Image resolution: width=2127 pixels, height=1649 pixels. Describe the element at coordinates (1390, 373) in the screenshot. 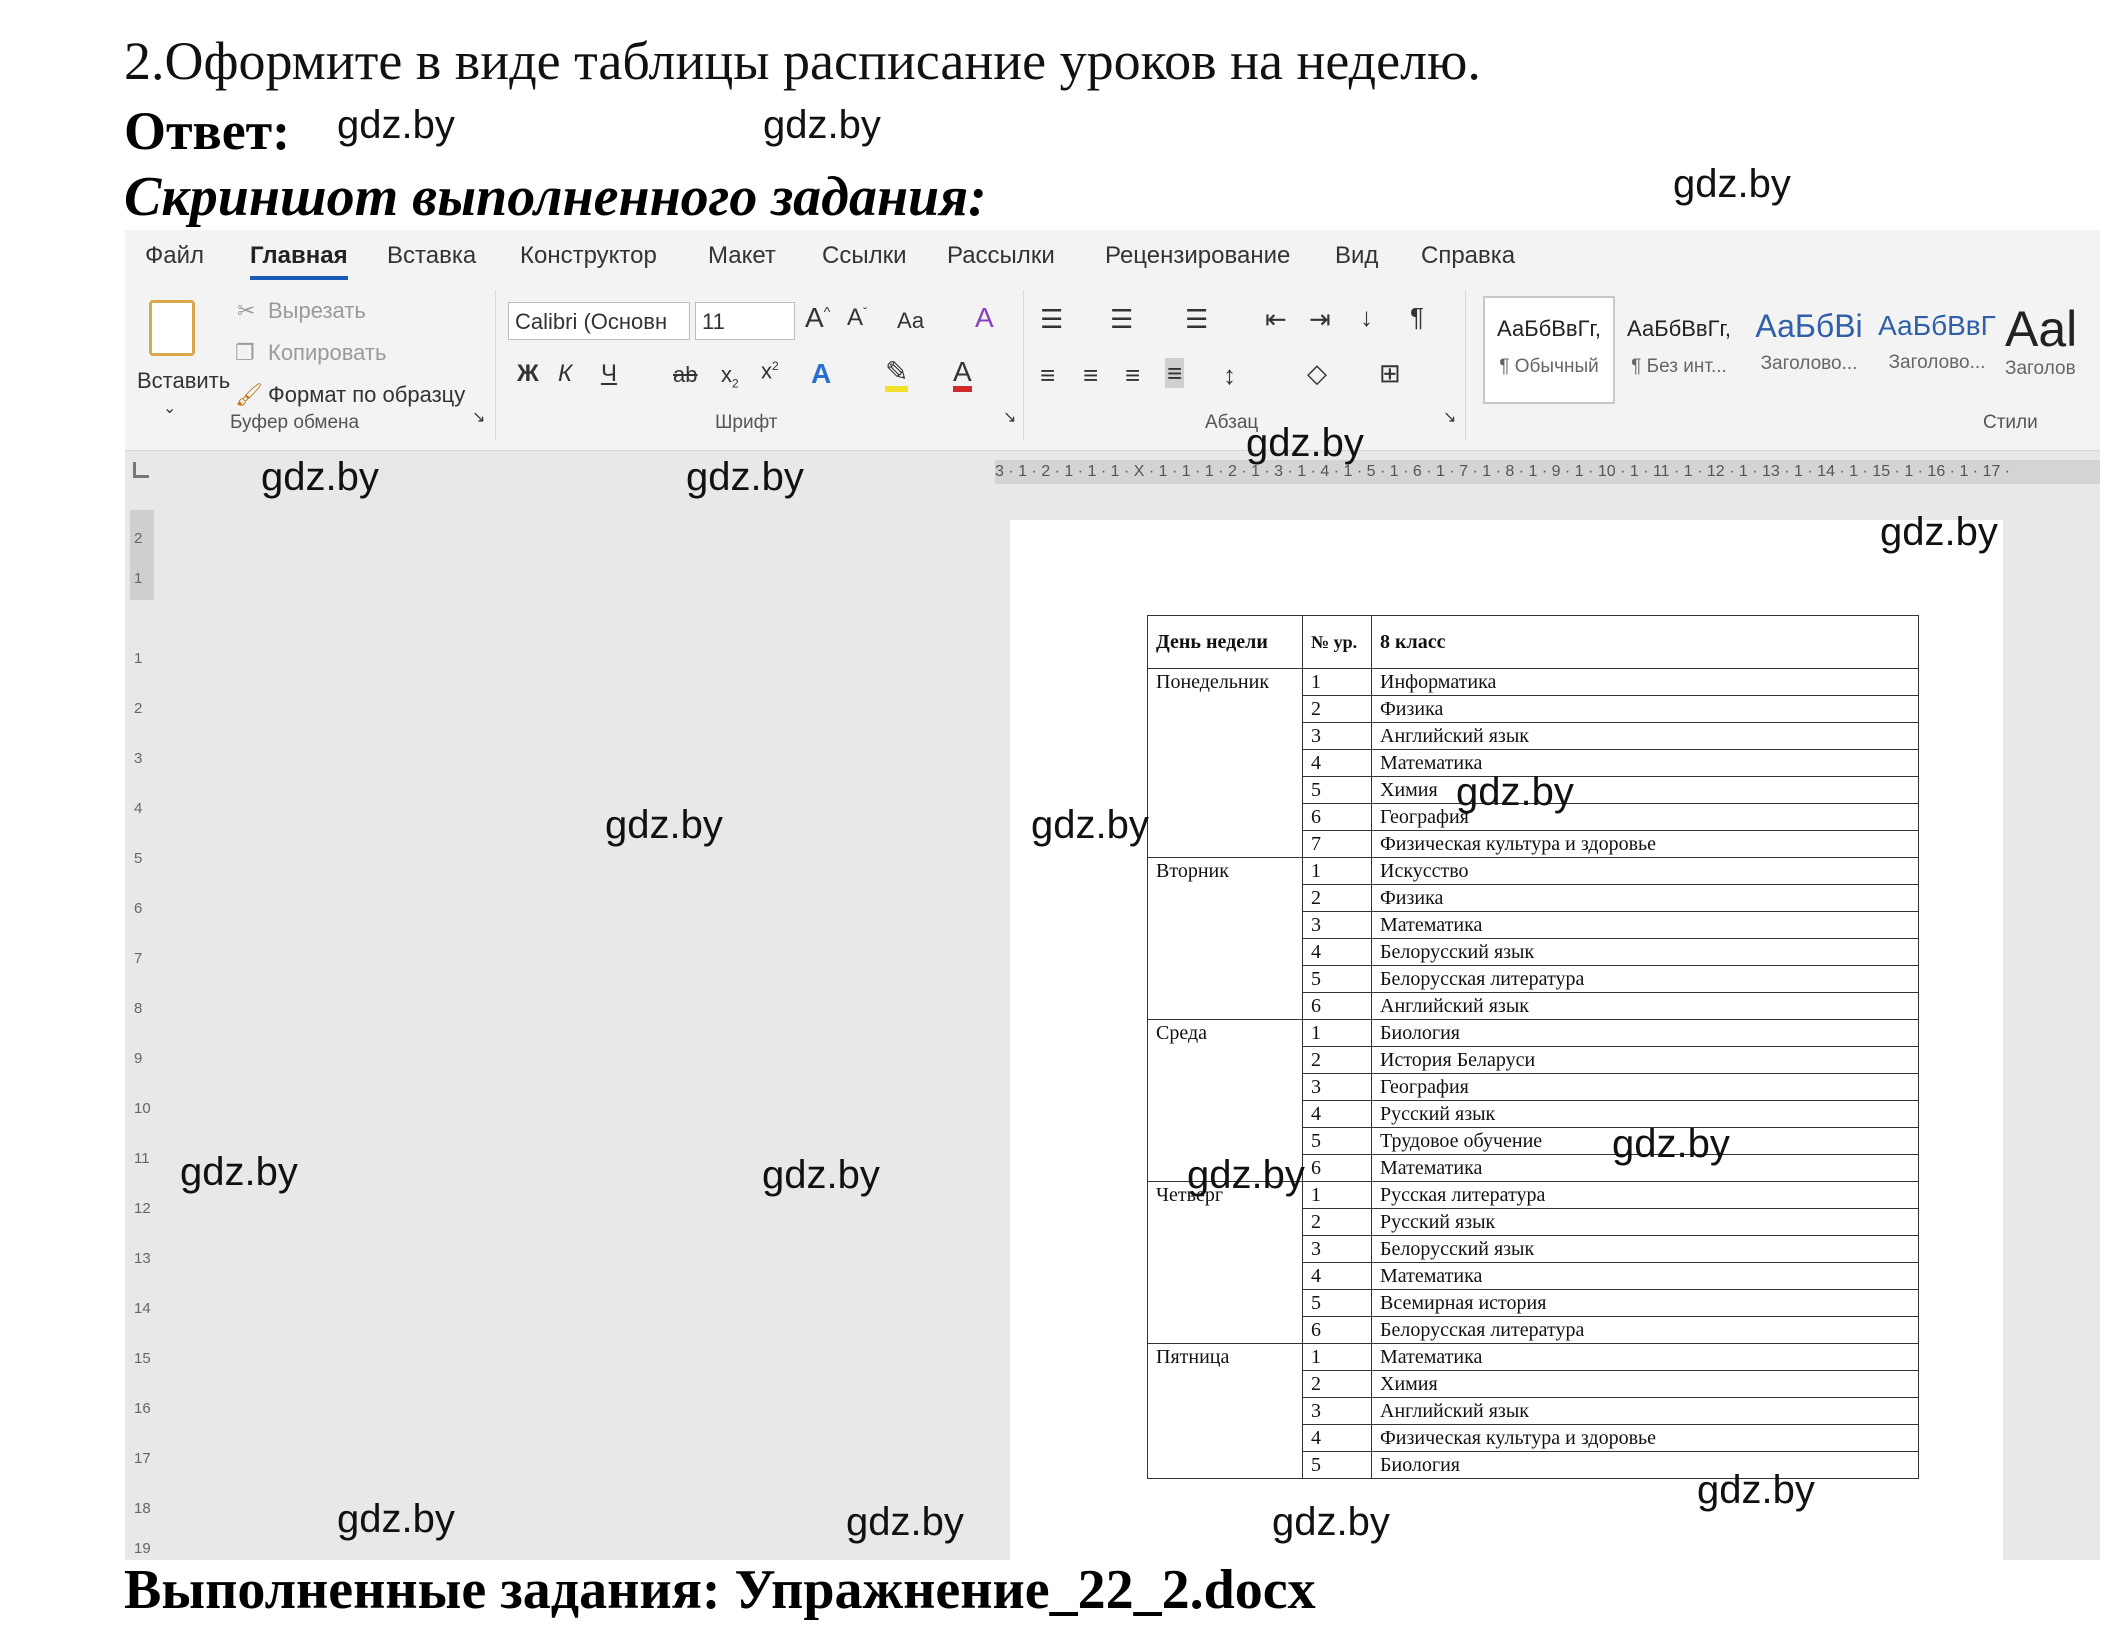

I see `borders-icon: ⊞` at that location.